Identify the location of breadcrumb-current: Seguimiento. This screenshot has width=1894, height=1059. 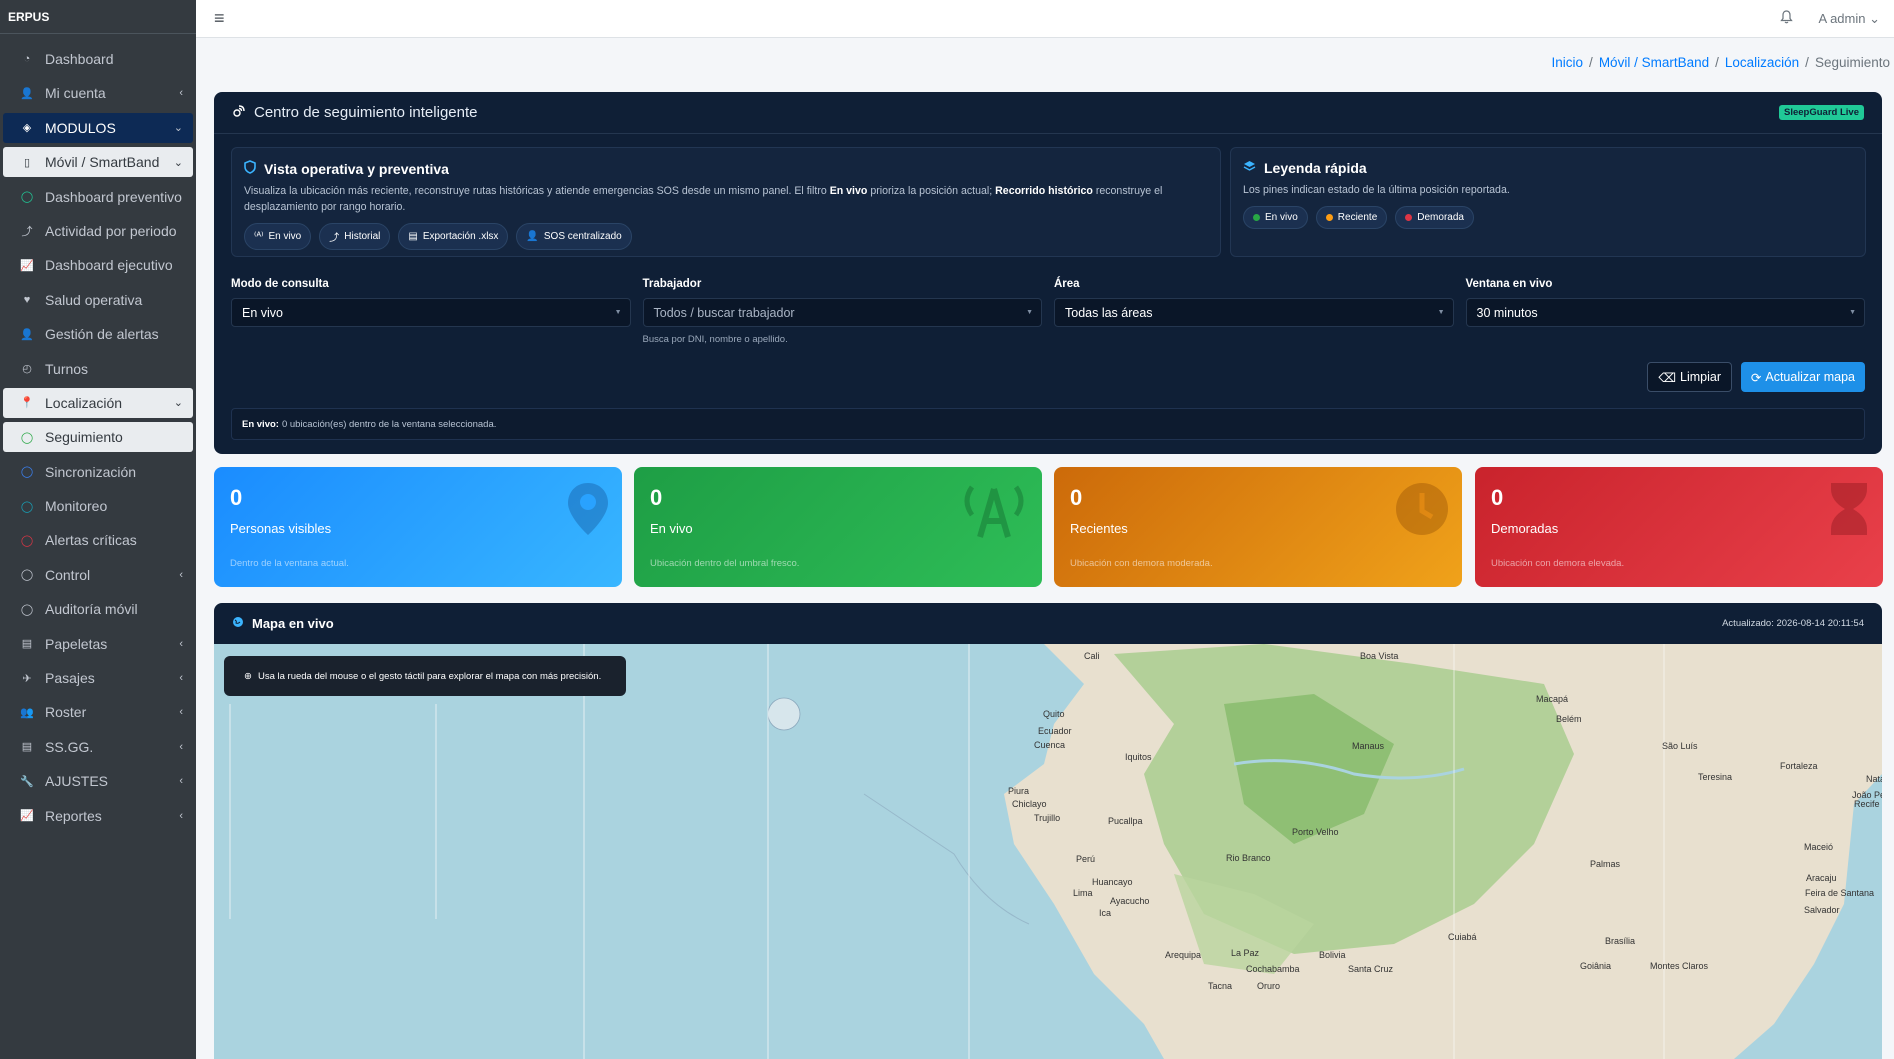
(1852, 62).